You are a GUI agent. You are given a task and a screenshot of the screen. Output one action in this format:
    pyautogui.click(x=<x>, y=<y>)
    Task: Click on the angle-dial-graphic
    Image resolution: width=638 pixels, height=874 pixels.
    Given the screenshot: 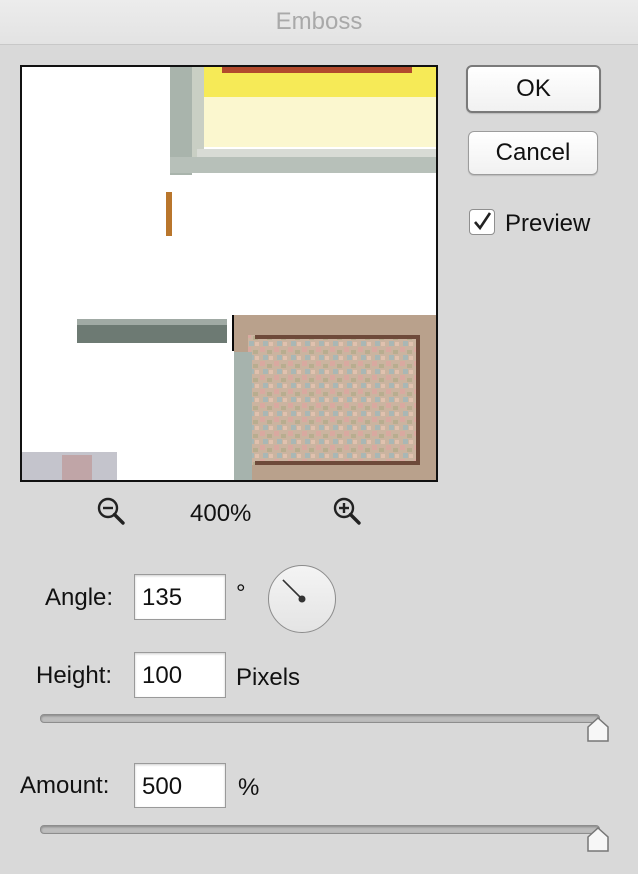 What is the action you would take?
    pyautogui.click(x=294, y=591)
    